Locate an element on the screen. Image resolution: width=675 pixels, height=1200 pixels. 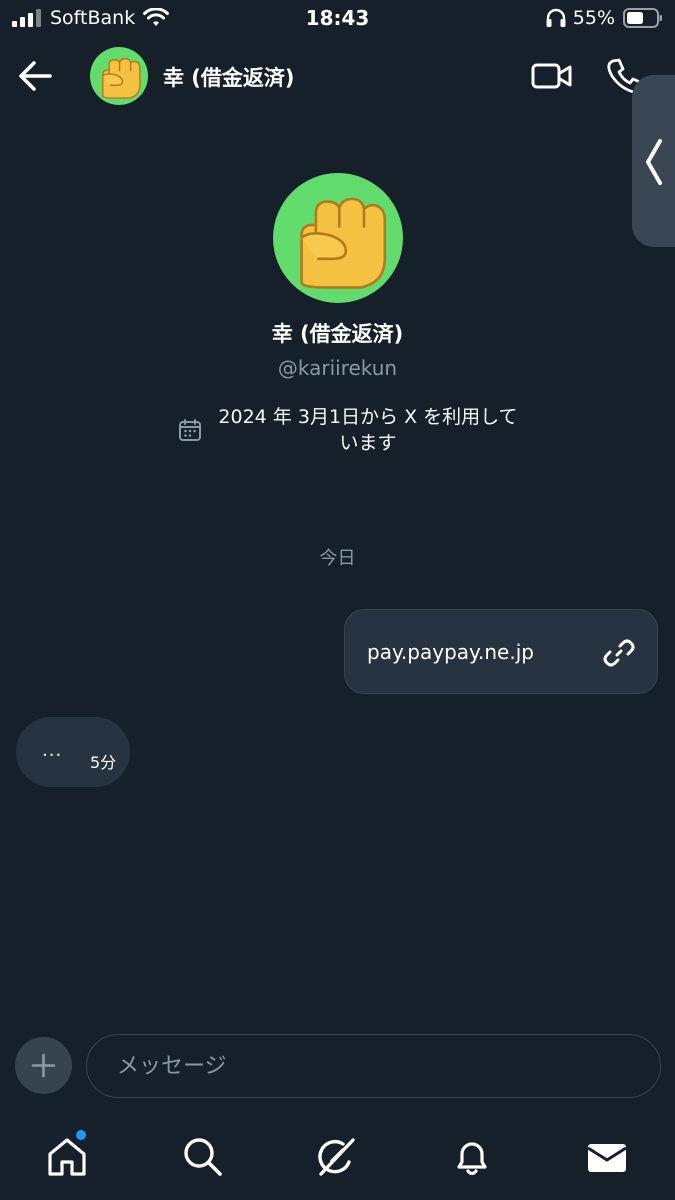
envelope-icon is located at coordinates (607, 1158).